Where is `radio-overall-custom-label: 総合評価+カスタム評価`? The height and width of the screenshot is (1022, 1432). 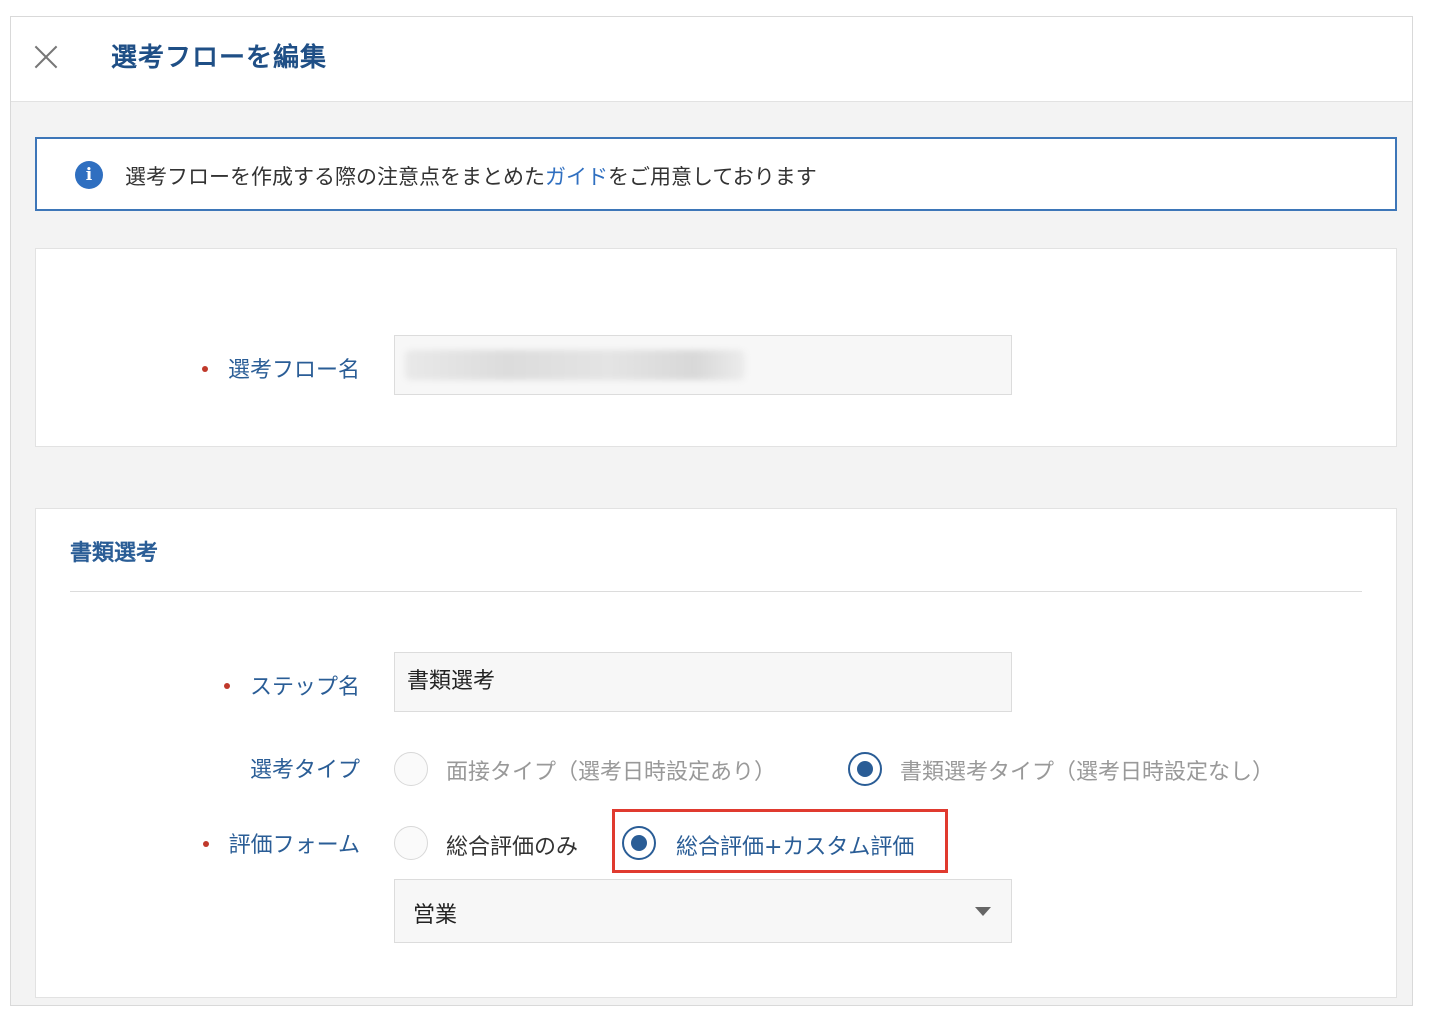
radio-overall-custom-label: 総合評価+カスタム評価 is located at coordinates (795, 847).